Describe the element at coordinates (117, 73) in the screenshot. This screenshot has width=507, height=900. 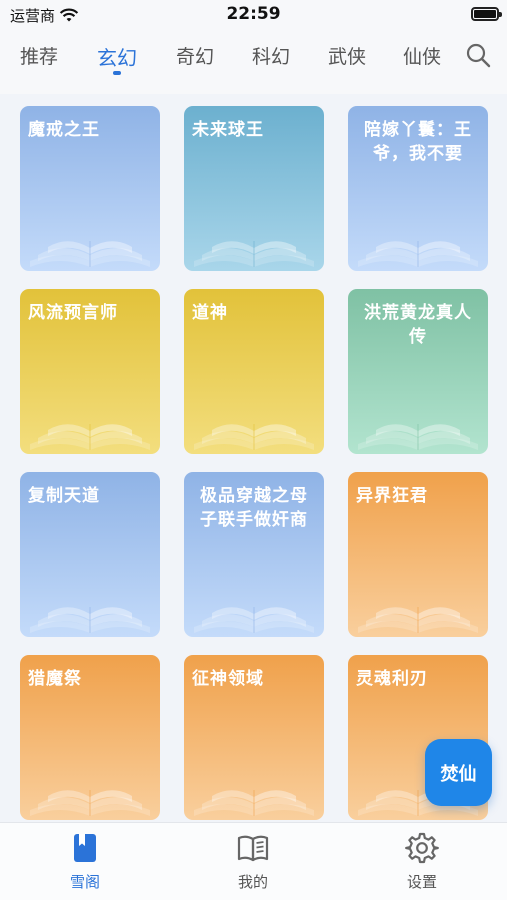
I see `active-tab-indicator` at that location.